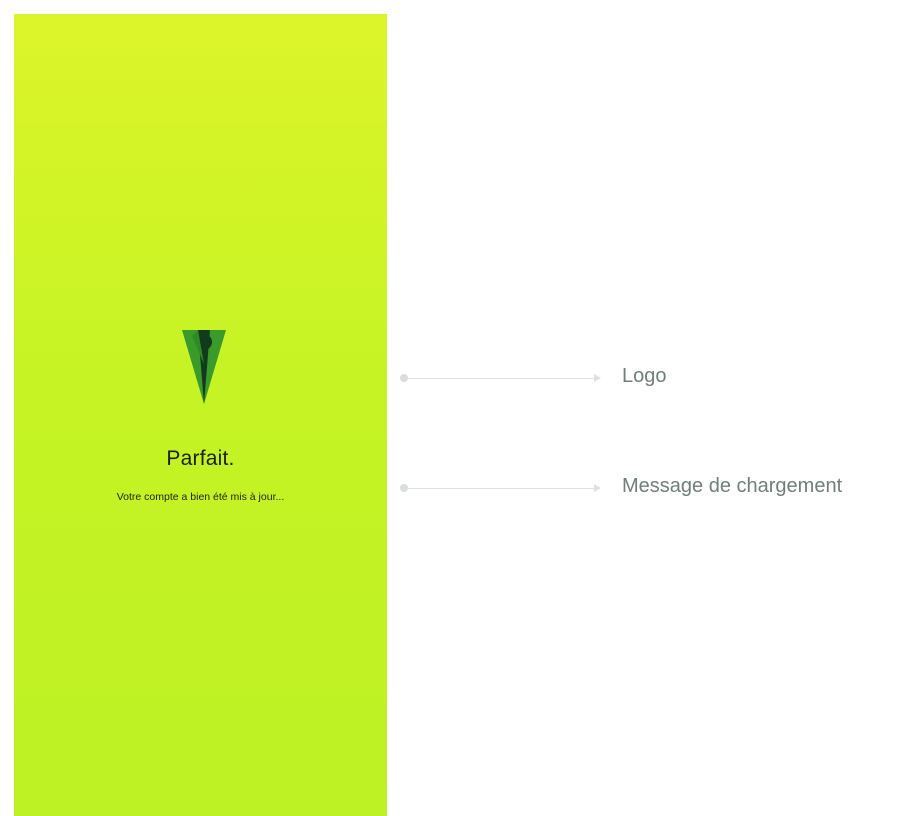  Describe the element at coordinates (644, 376) in the screenshot. I see `annotation-label: Logo` at that location.